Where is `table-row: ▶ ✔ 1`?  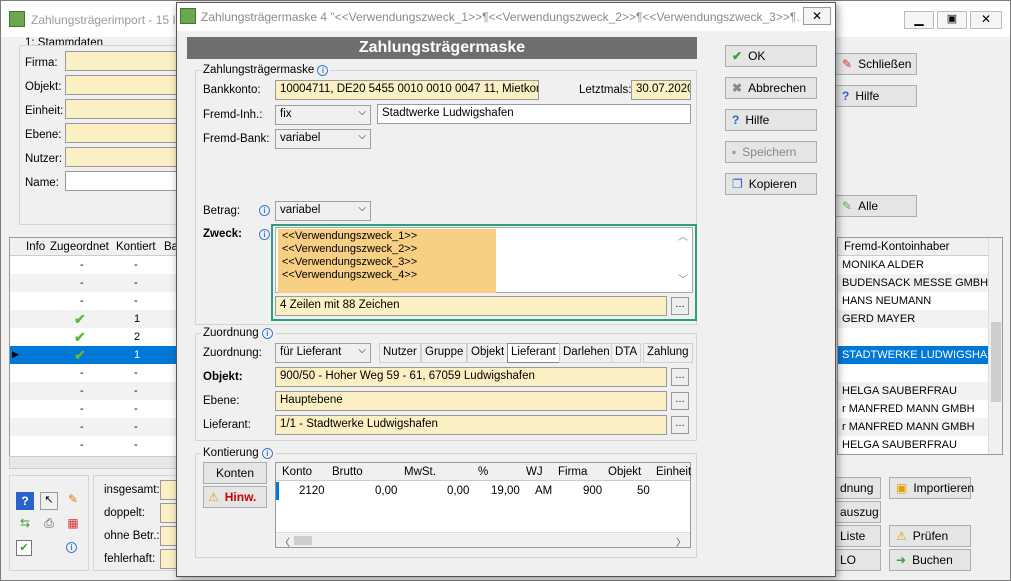 table-row: ▶ ✔ 1 is located at coordinates (94, 355).